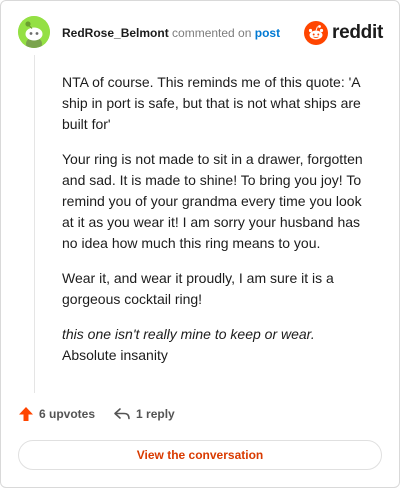  What do you see at coordinates (212, 33) in the screenshot?
I see `action-text: commented on` at bounding box center [212, 33].